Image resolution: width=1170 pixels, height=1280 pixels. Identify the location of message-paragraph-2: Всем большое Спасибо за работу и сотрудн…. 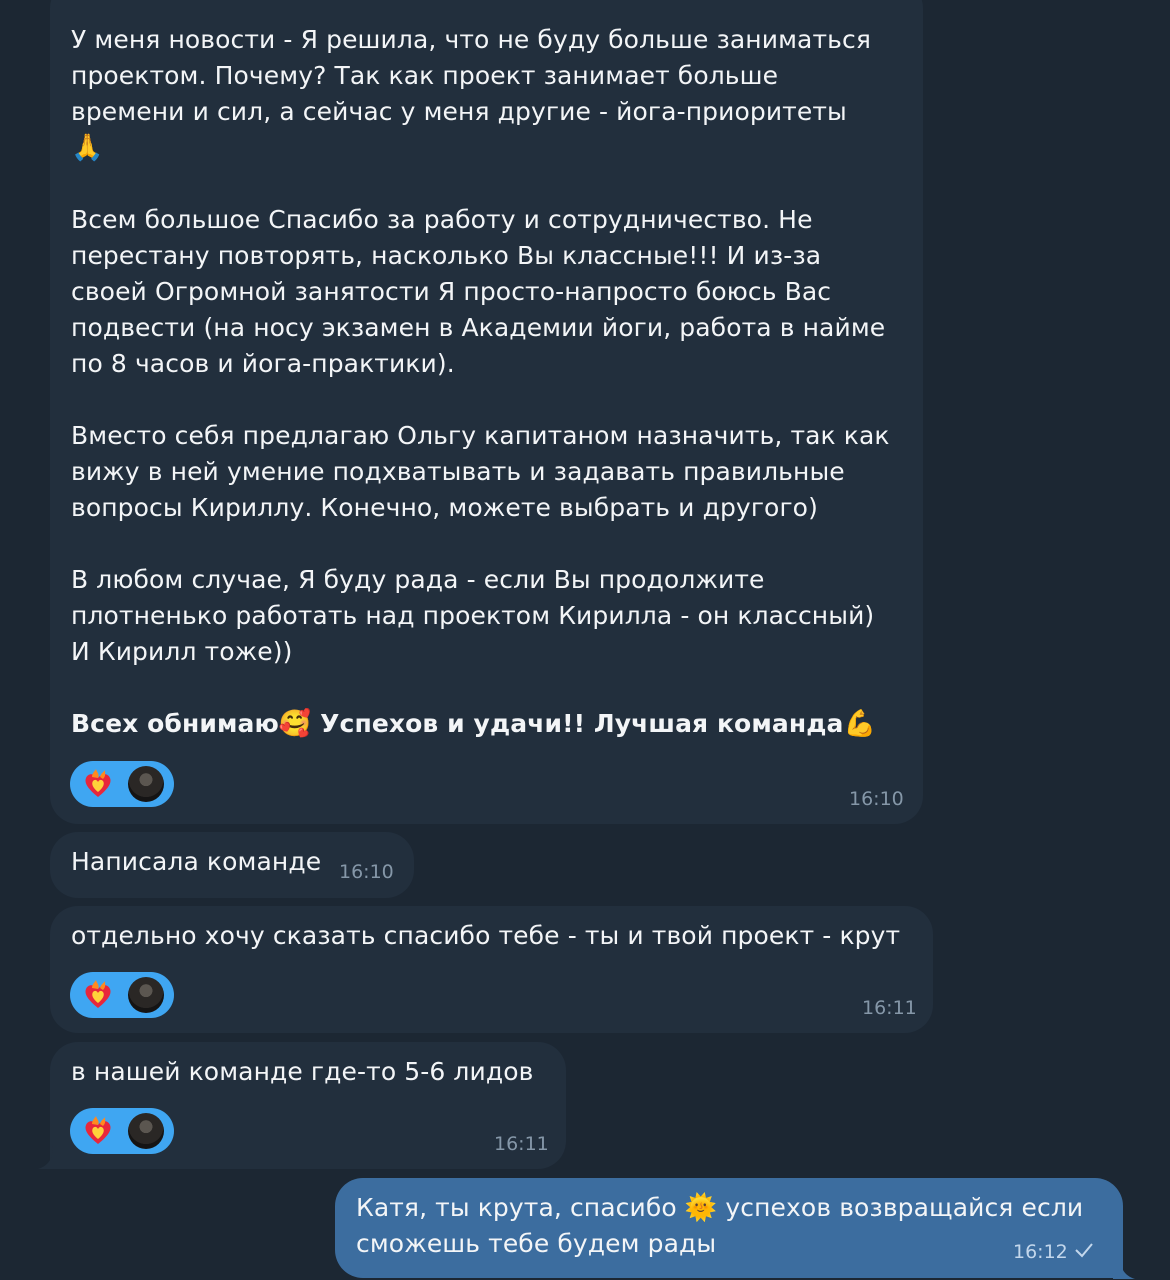
(478, 291).